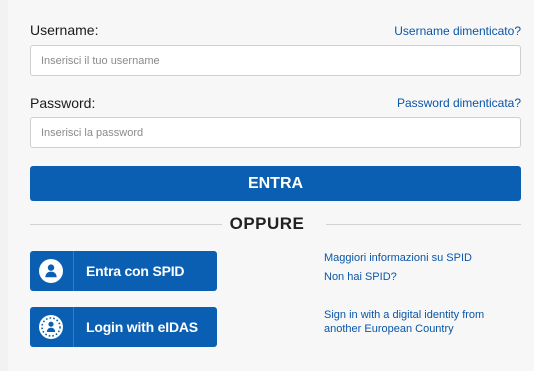  I want to click on eidas-login-button: Login with eIDAS, so click(123, 327).